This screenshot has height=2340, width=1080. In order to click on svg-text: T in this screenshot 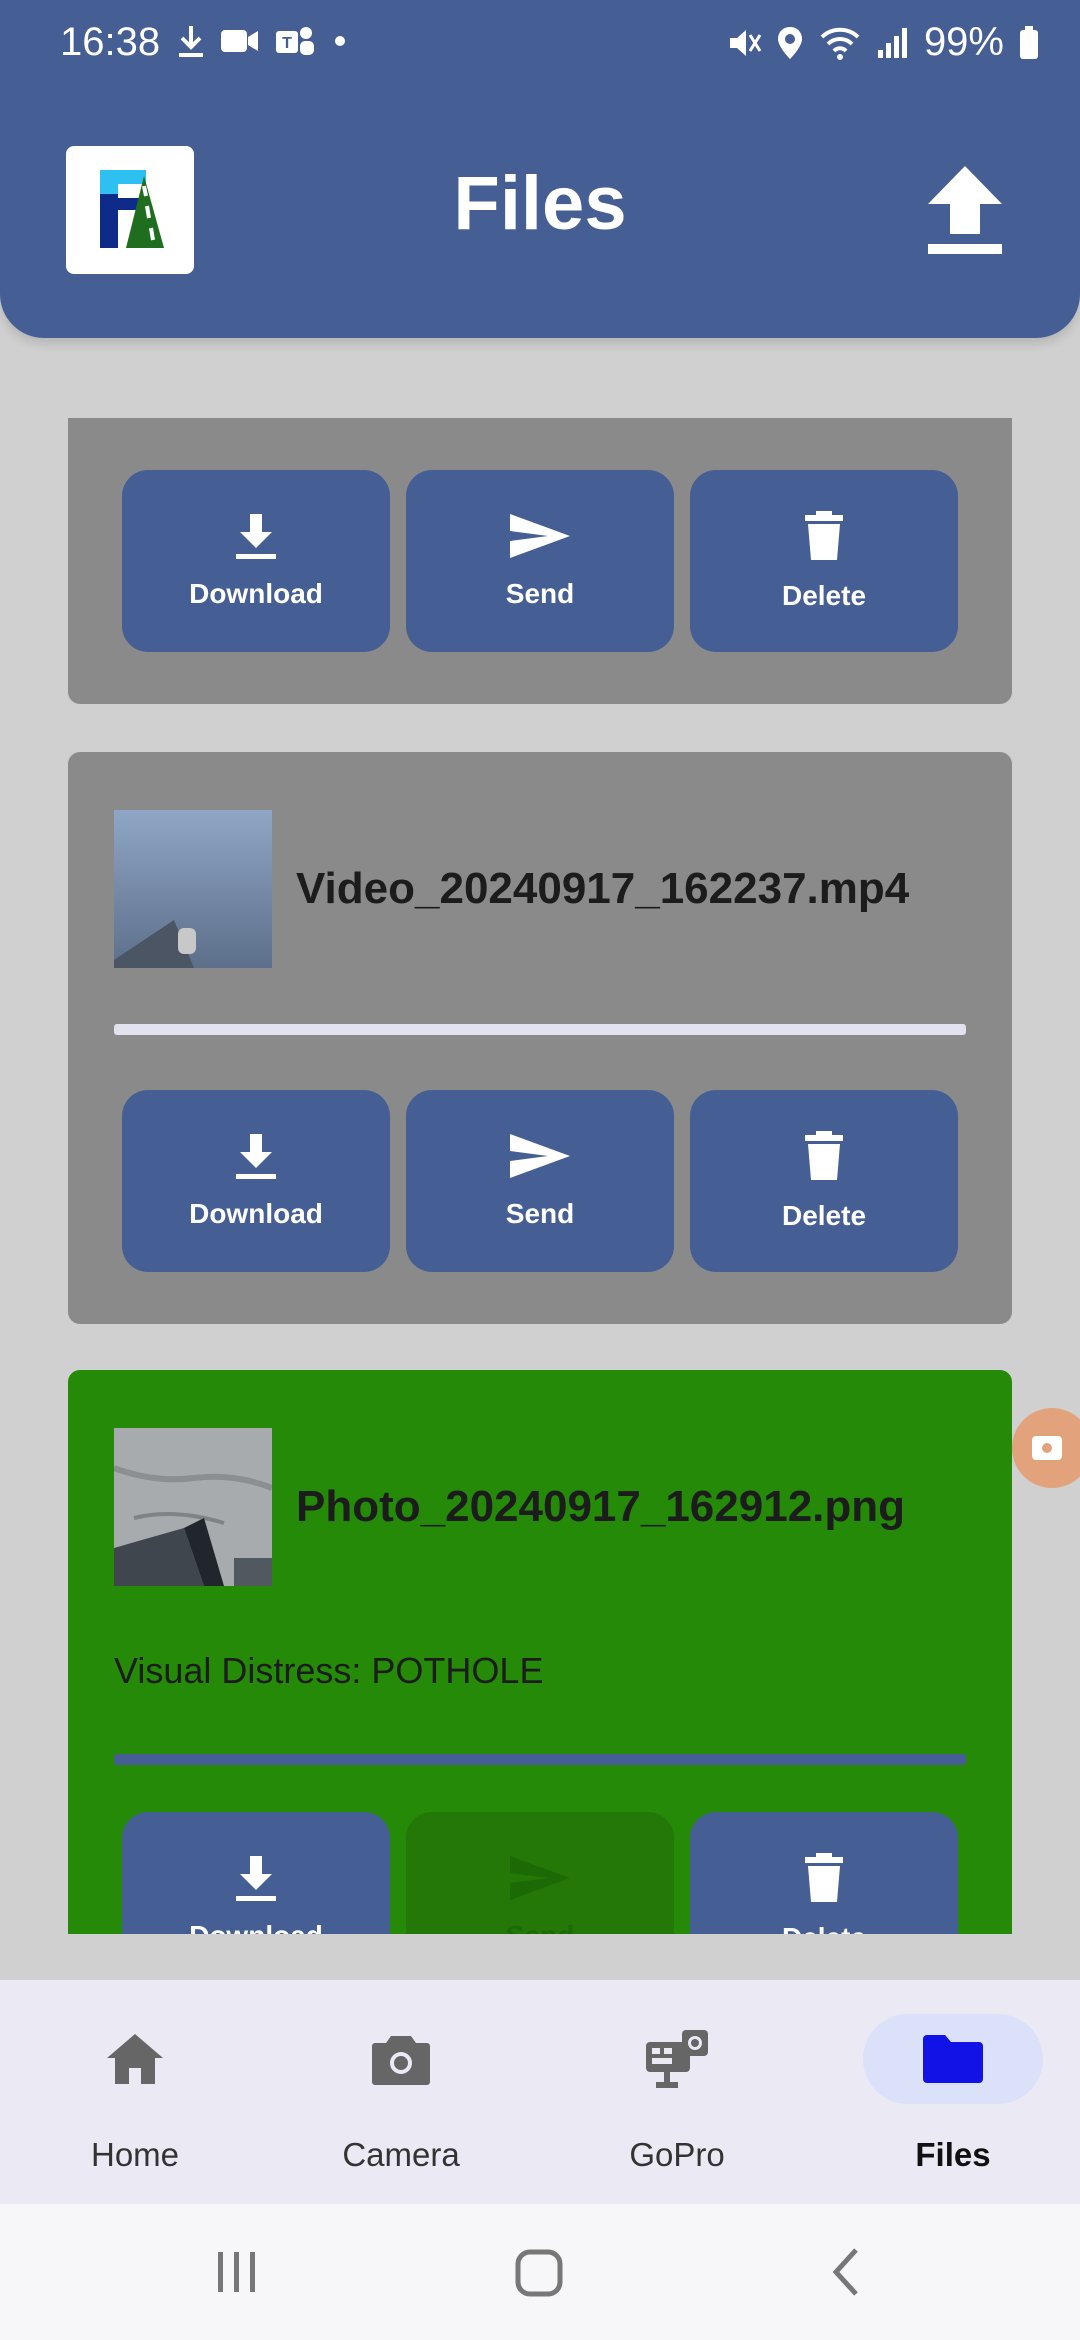, I will do `click(287, 43)`.